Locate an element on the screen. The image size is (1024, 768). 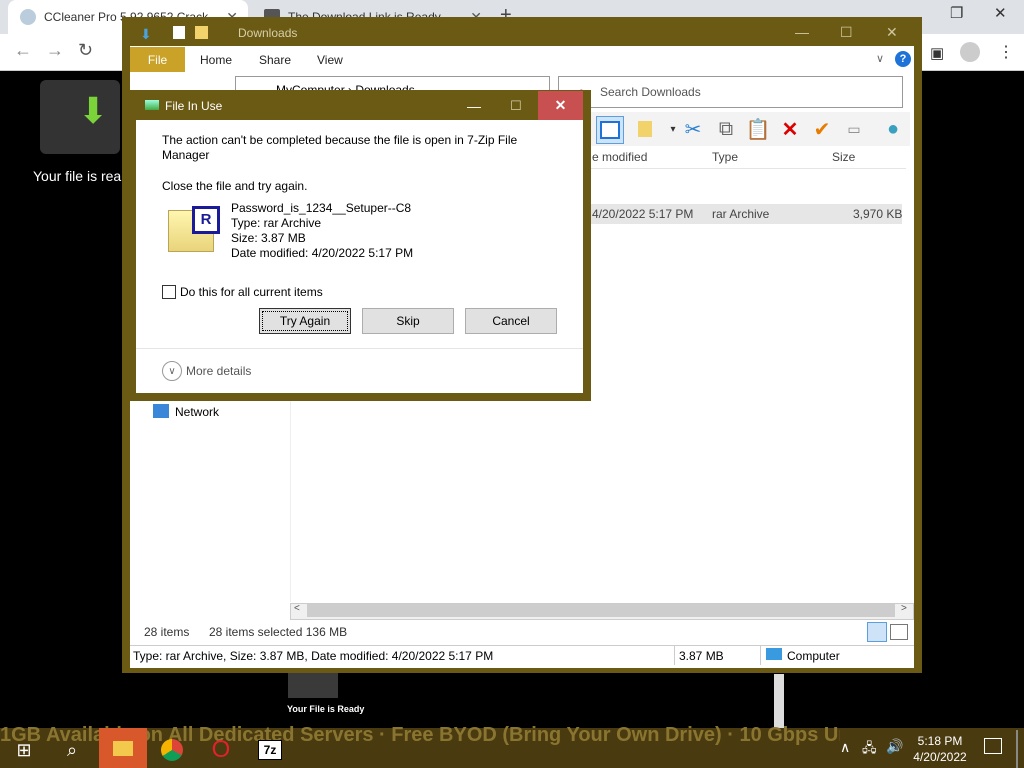
ccleaner-favicon-icon is located at coordinates (28, 17).